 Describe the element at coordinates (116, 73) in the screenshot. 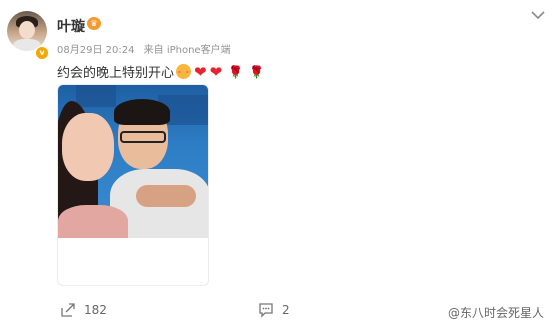

I see `post-text: 约会的晚上特别开心` at that location.